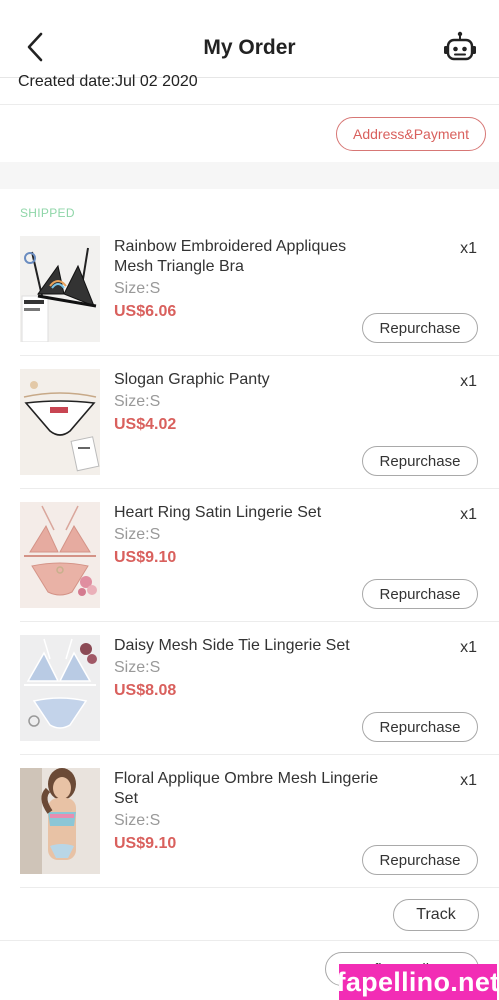 The image size is (499, 1000). What do you see at coordinates (47, 213) in the screenshot?
I see `shipment-status: SHIPPED` at bounding box center [47, 213].